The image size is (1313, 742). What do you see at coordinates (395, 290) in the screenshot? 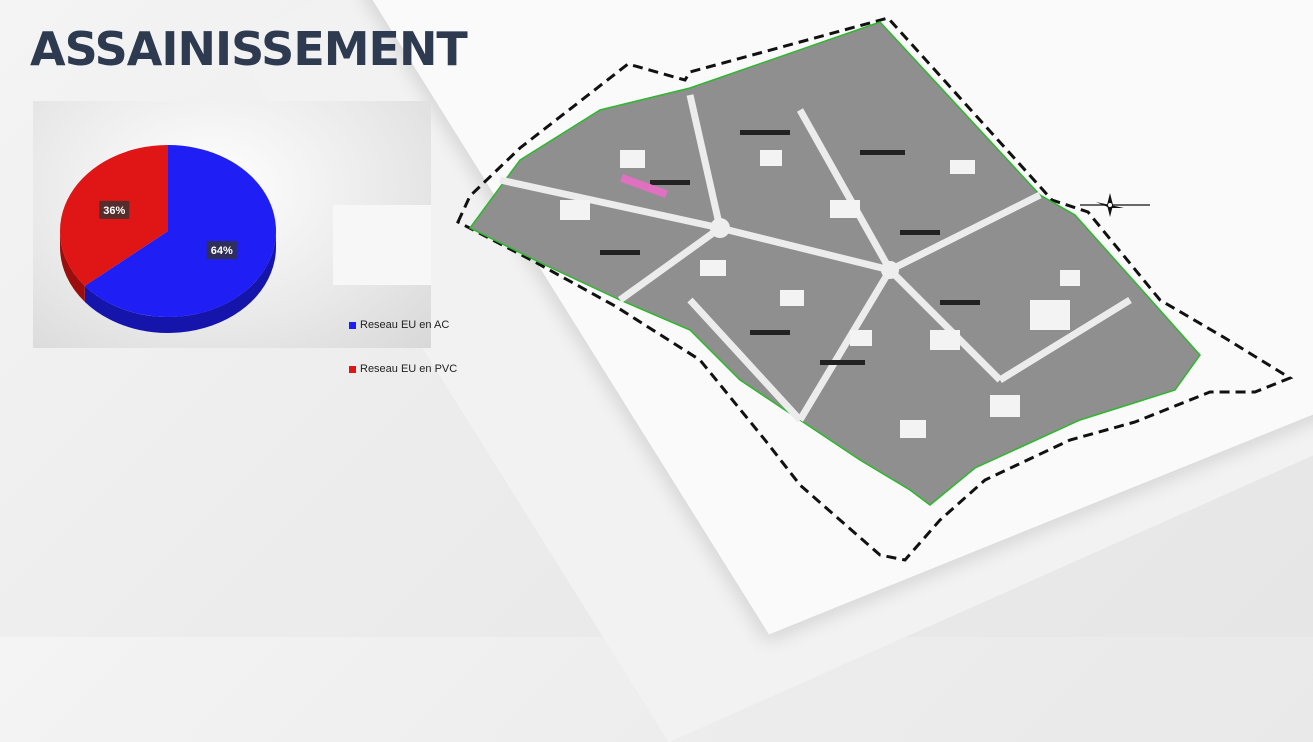
I see `chart-legend: Reseau EU en AC Reseau EU en PVC` at bounding box center [395, 290].